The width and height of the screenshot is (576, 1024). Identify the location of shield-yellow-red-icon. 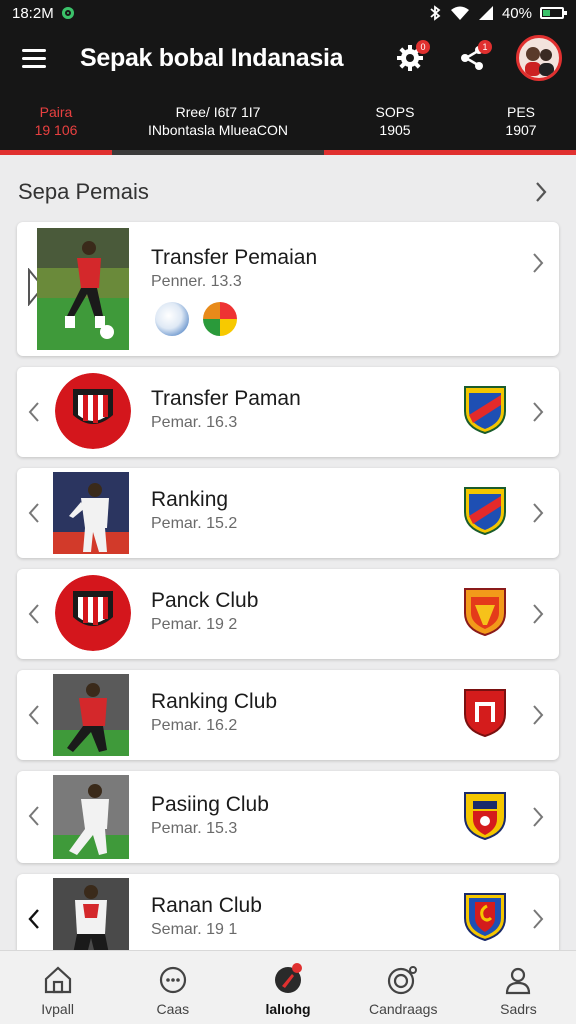
(485, 816).